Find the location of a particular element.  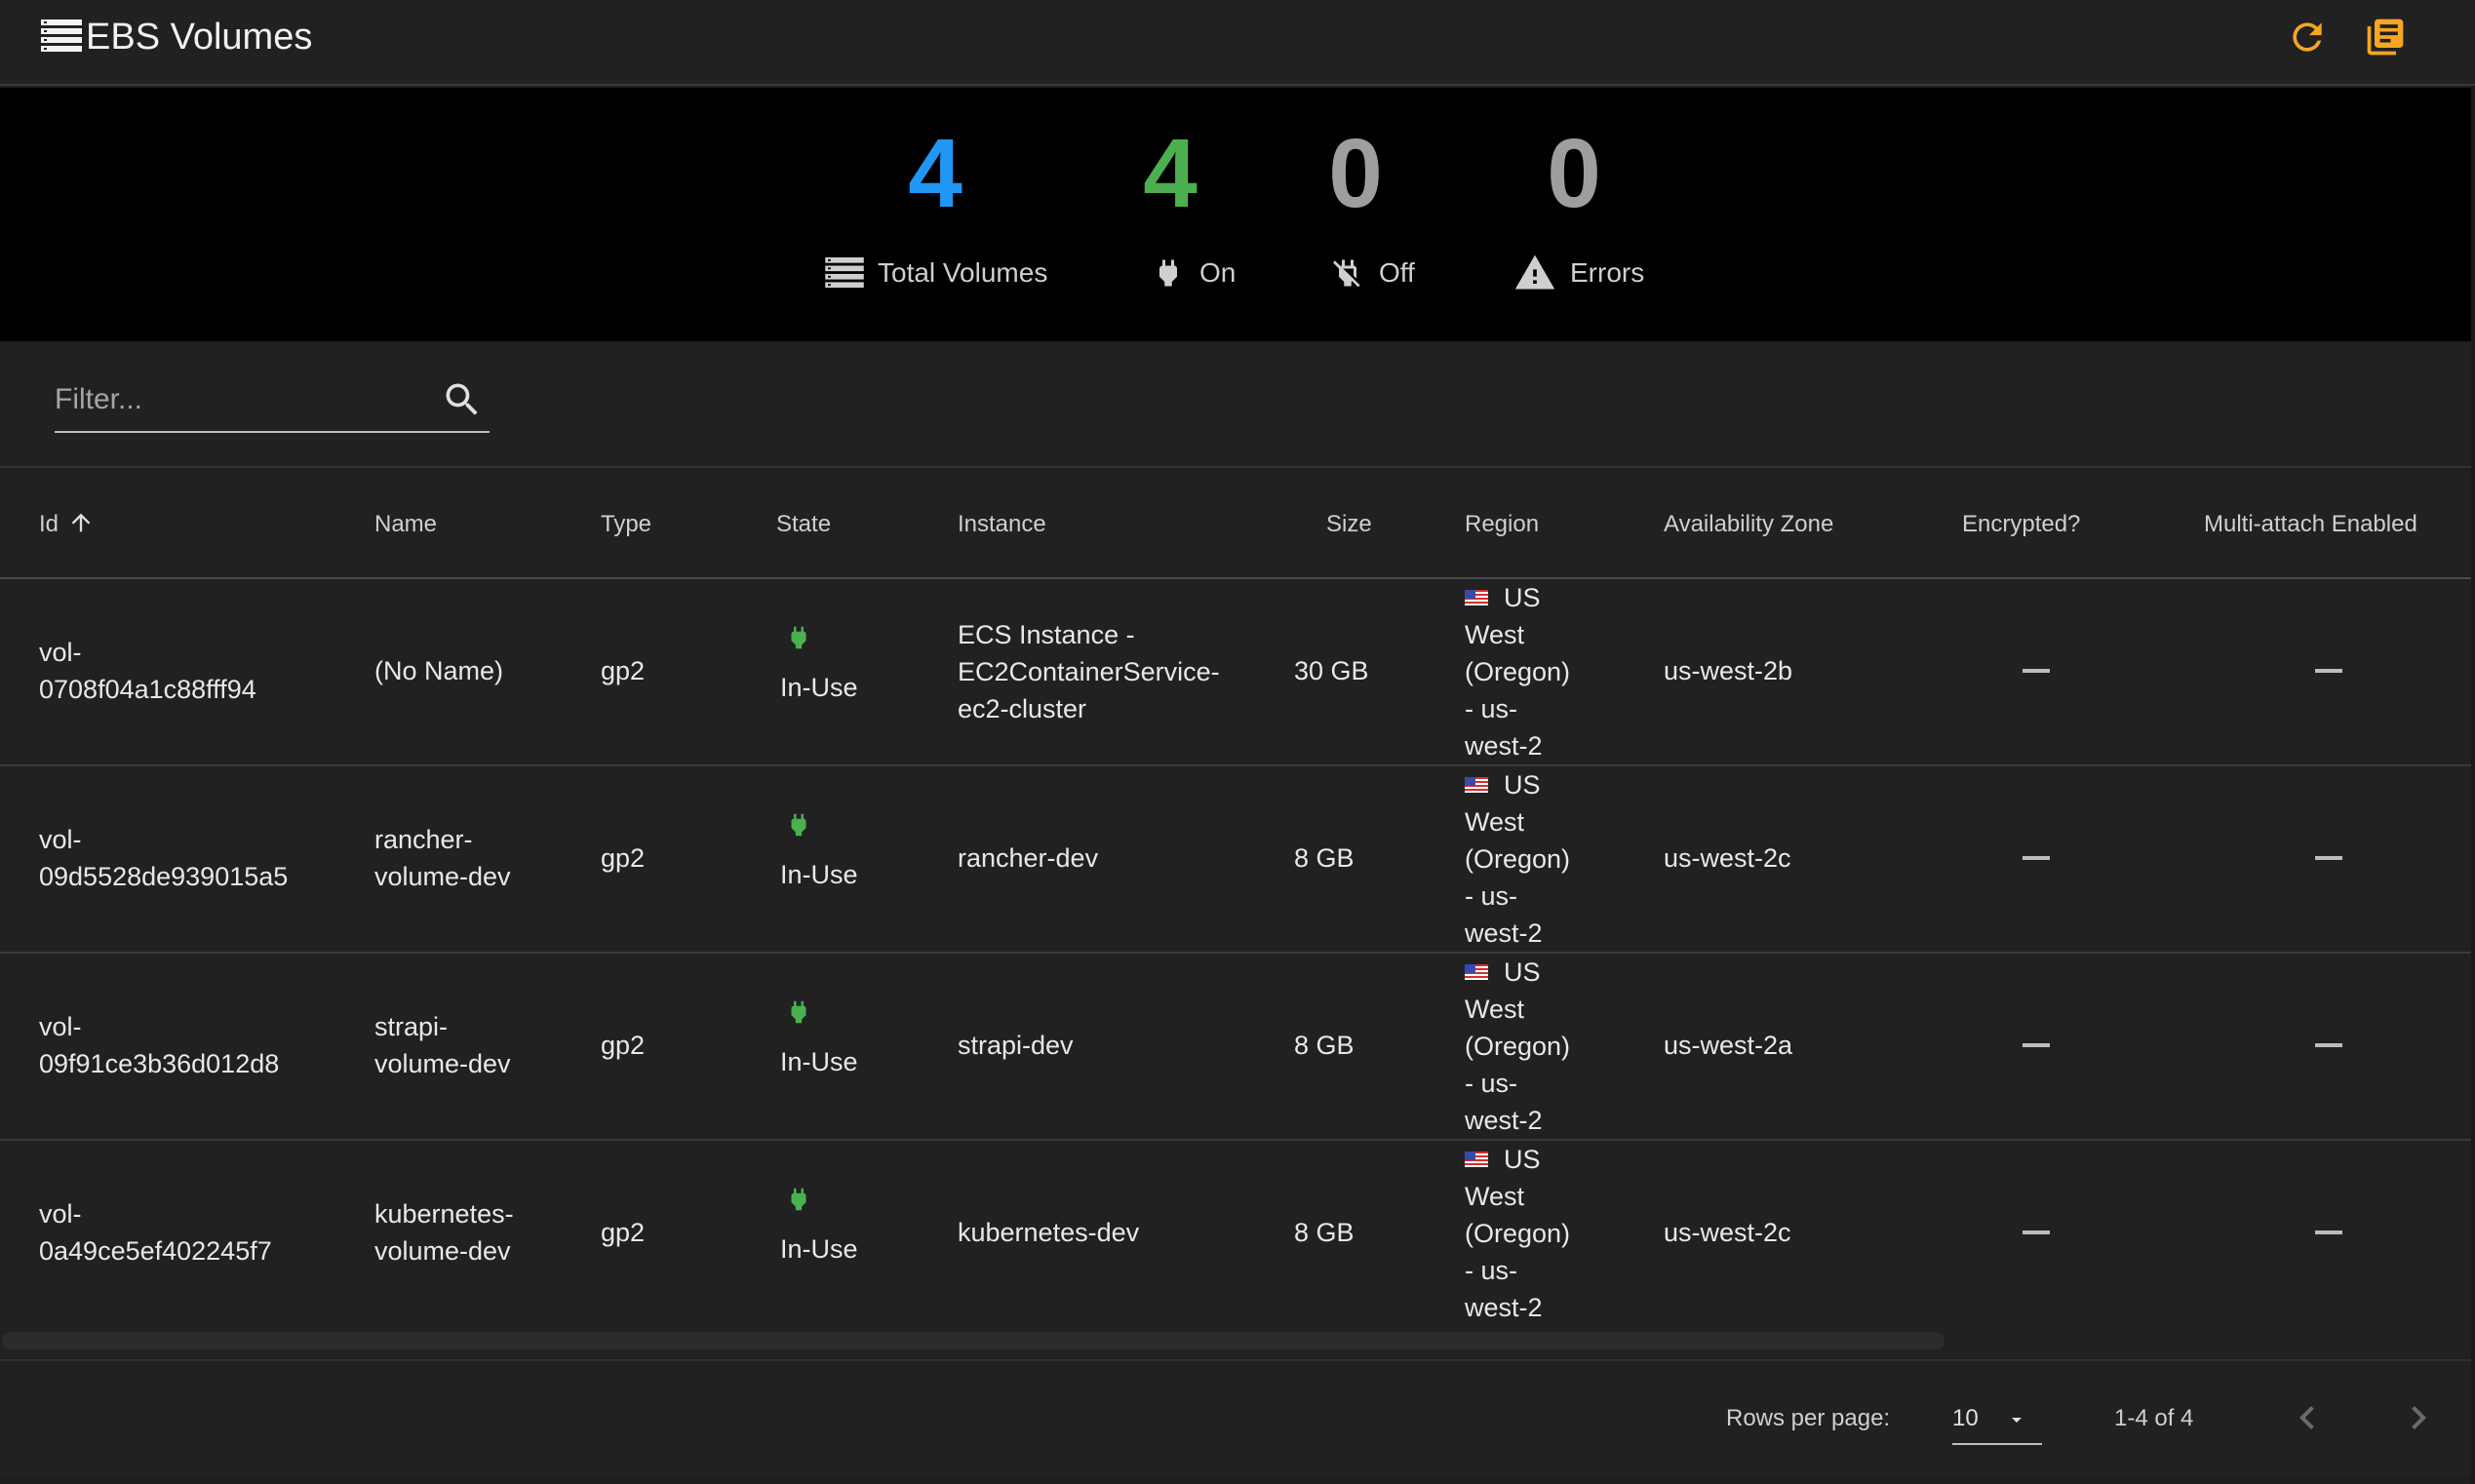

chevron-right-icon is located at coordinates (2419, 1417).